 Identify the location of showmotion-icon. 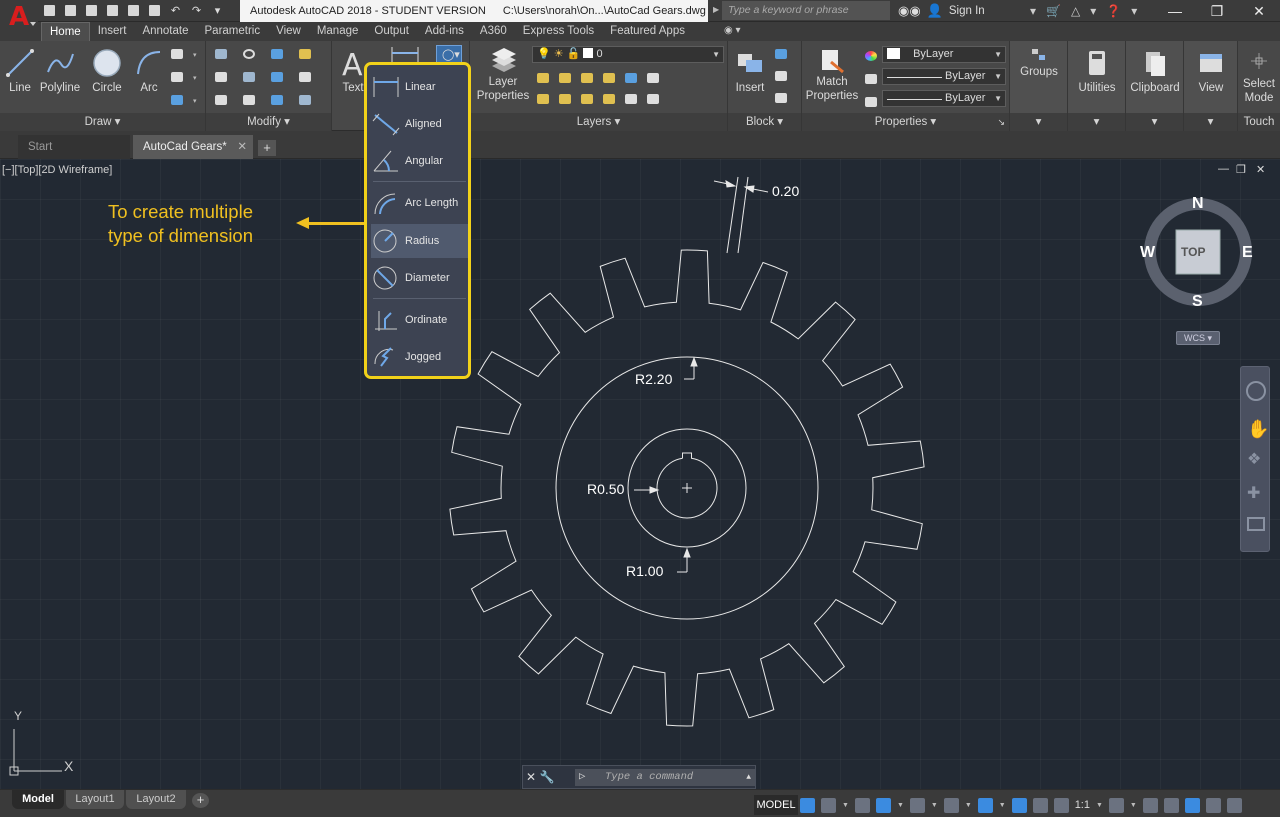
(1256, 524).